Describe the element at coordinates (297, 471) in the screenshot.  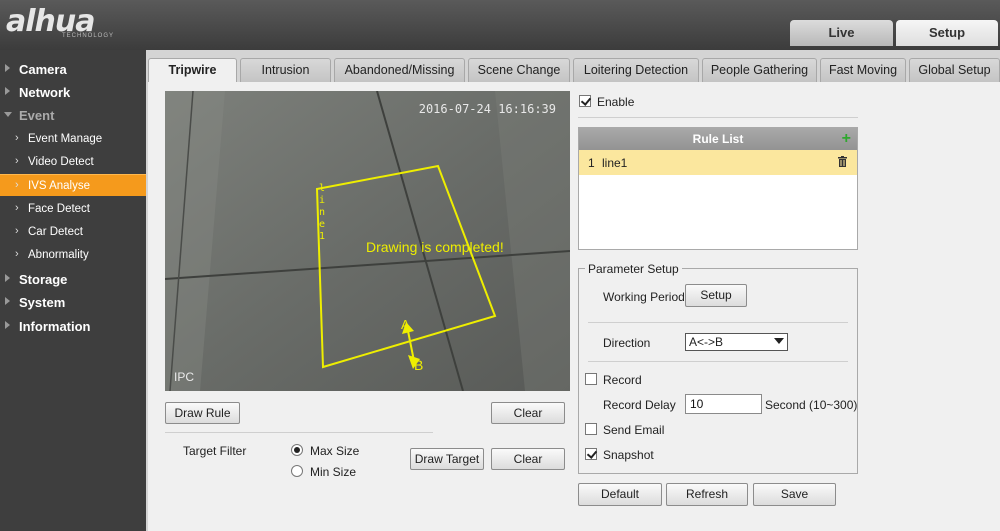
I see `min-size-radio` at that location.